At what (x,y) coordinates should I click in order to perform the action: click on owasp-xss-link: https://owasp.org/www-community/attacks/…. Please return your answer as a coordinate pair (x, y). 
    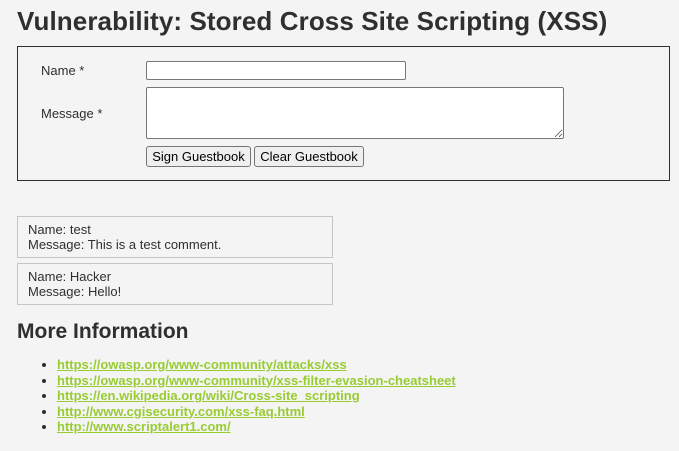
    Looking at the image, I should click on (202, 364).